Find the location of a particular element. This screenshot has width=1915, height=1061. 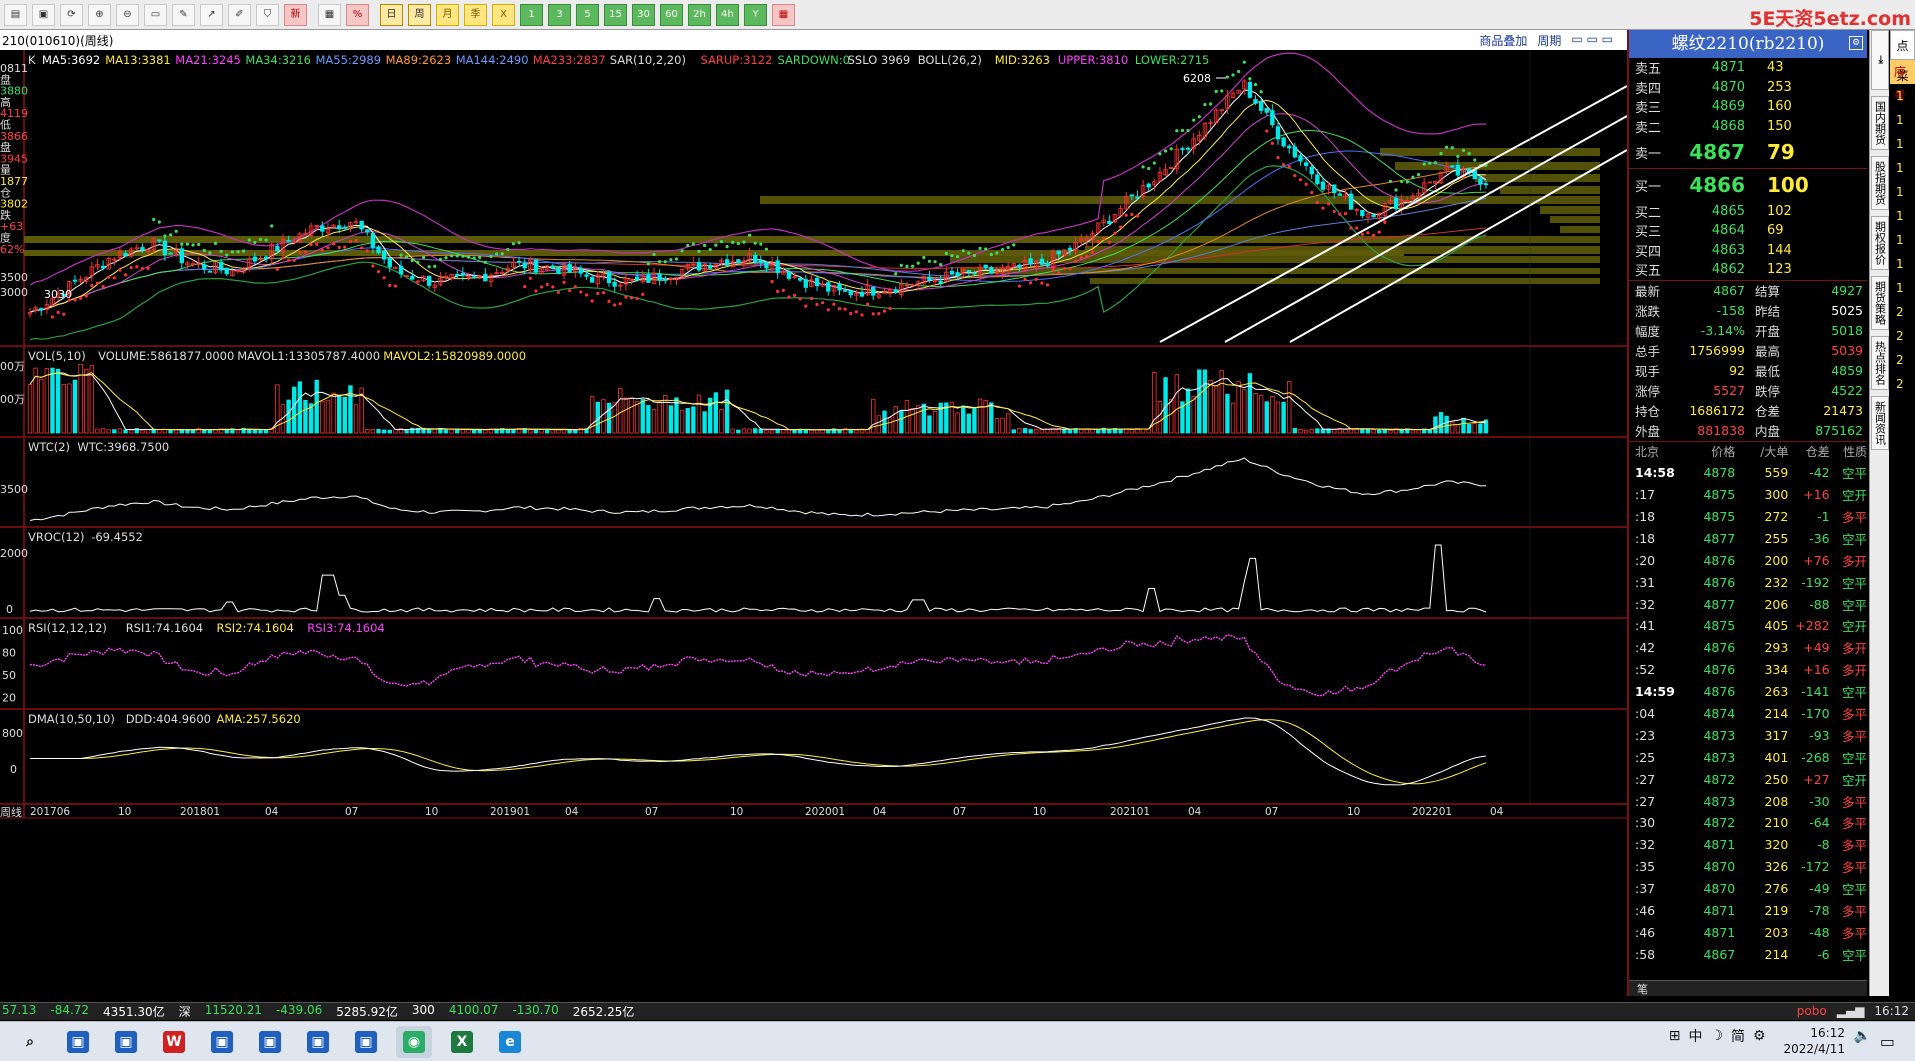

tick-row: :23 4873 317 -93 多平 is located at coordinates (1748, 735).